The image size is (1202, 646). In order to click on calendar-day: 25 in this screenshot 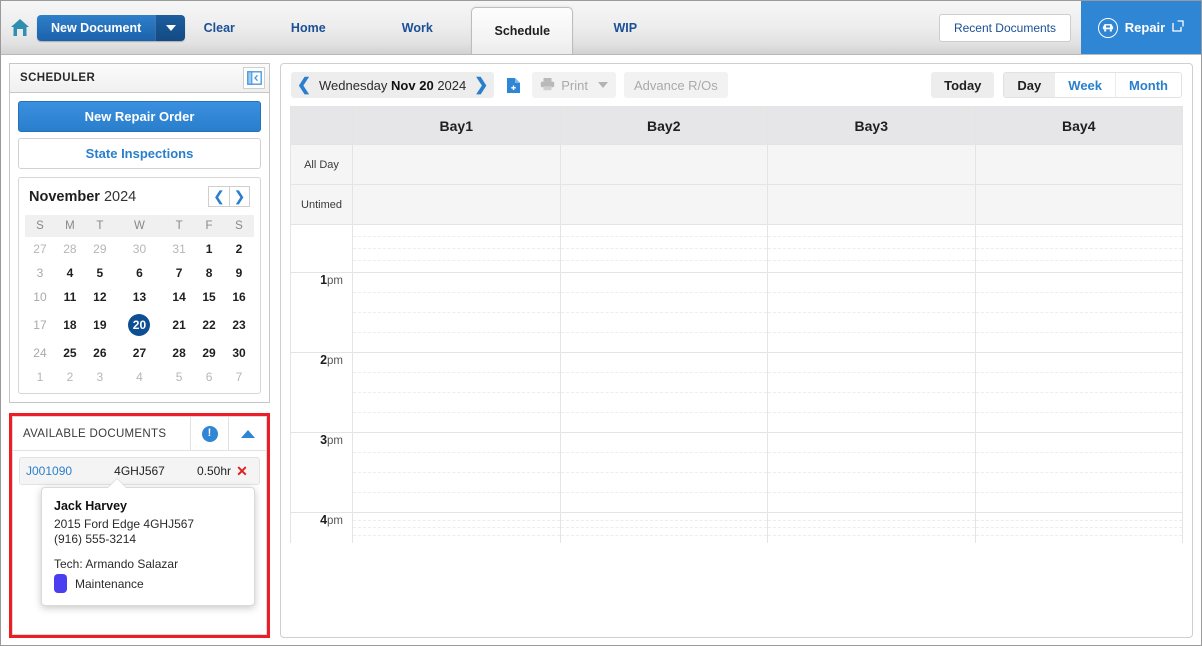, I will do `click(70, 353)`.